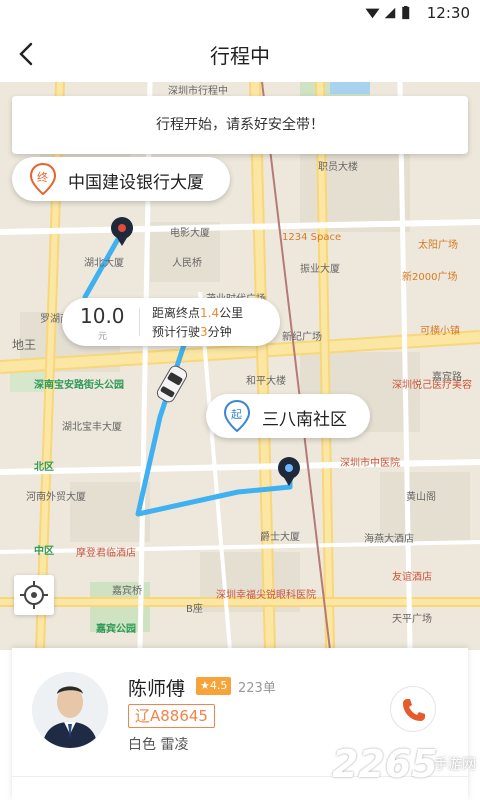 The width and height of the screenshot is (480, 800). Describe the element at coordinates (421, 497) in the screenshot. I see `map-label: 黄山阁` at that location.